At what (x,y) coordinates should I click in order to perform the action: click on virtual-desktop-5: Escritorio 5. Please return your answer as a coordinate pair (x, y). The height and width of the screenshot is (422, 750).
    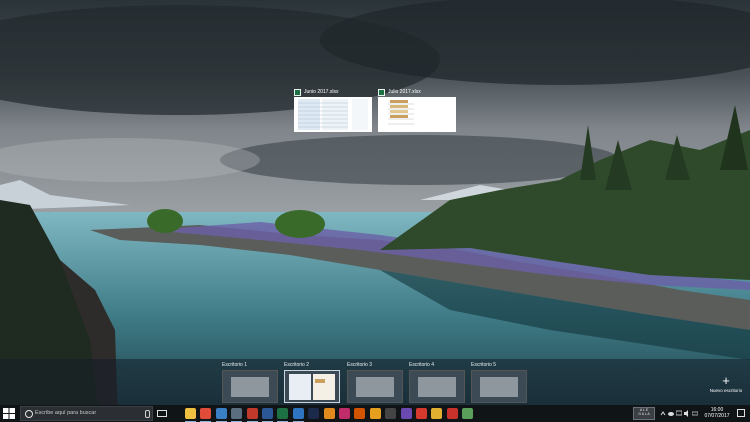
    Looking at the image, I should click on (499, 382).